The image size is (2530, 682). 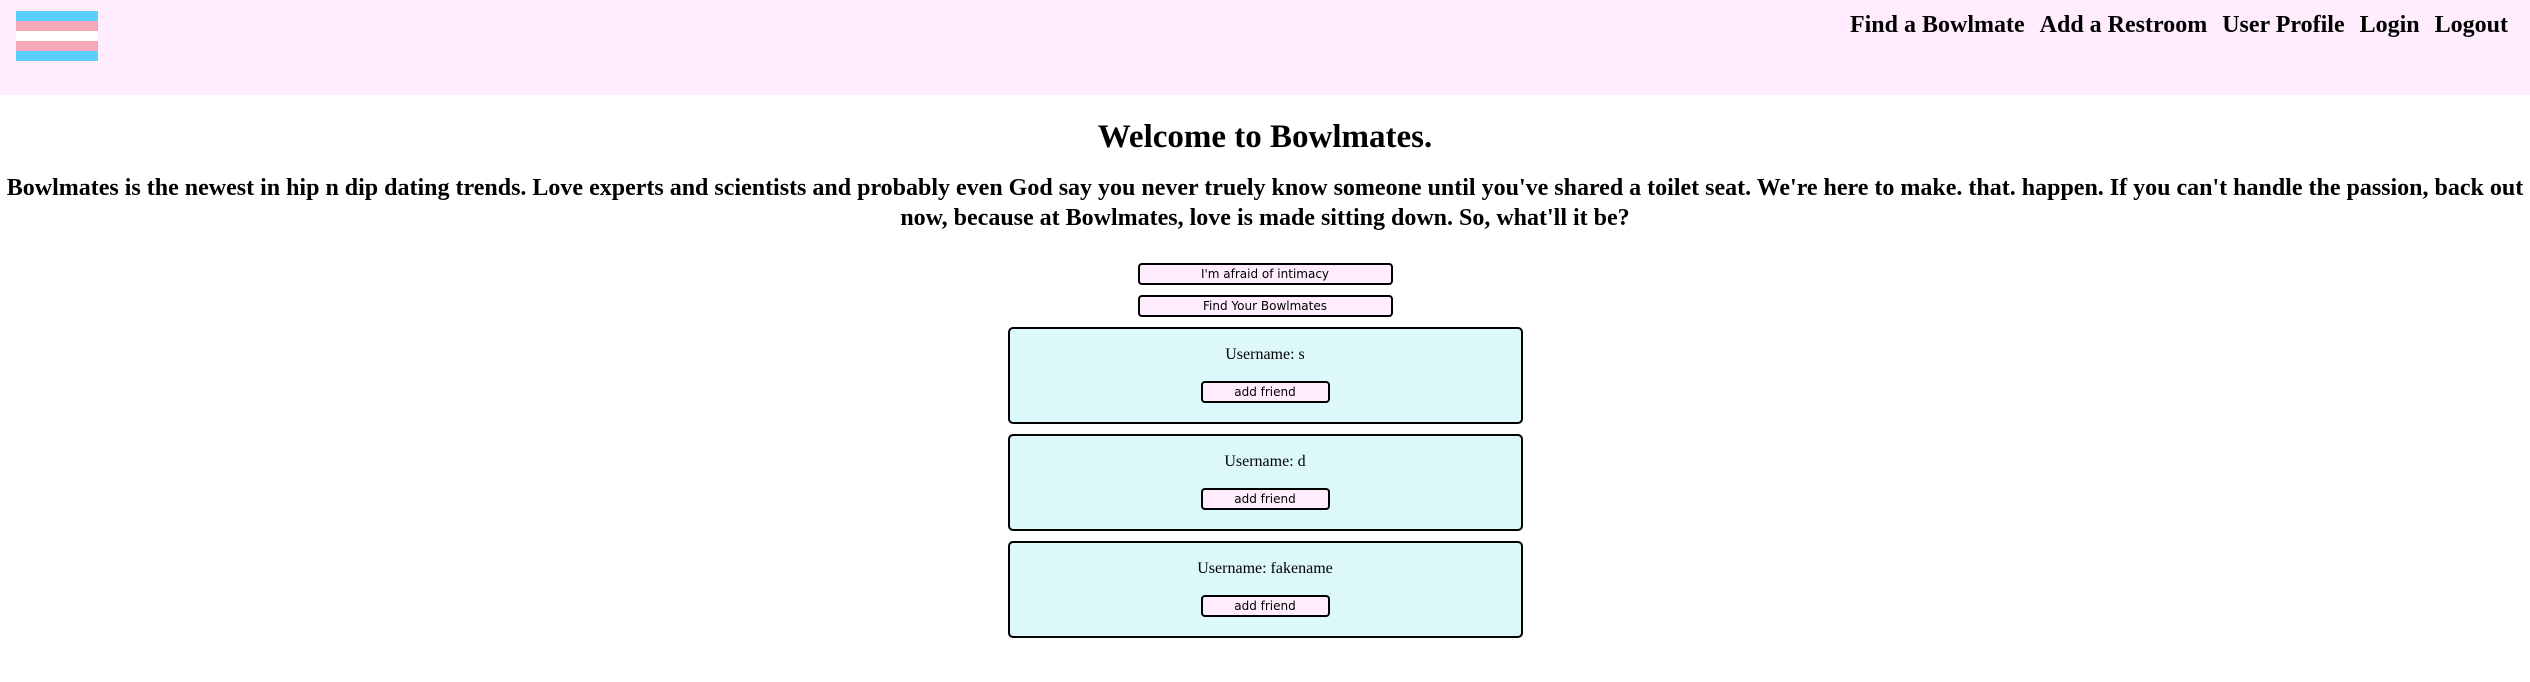 I want to click on find-bowlmates-button: Find Your Bowlmates, so click(x=1265, y=306).